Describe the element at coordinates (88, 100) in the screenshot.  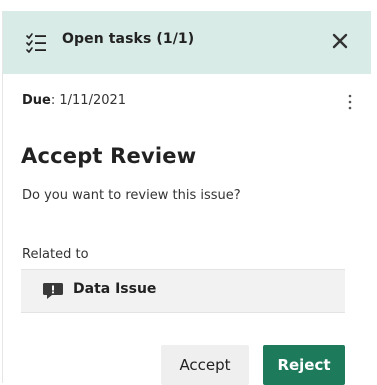
I see `due-value: : 1/11/2021` at that location.